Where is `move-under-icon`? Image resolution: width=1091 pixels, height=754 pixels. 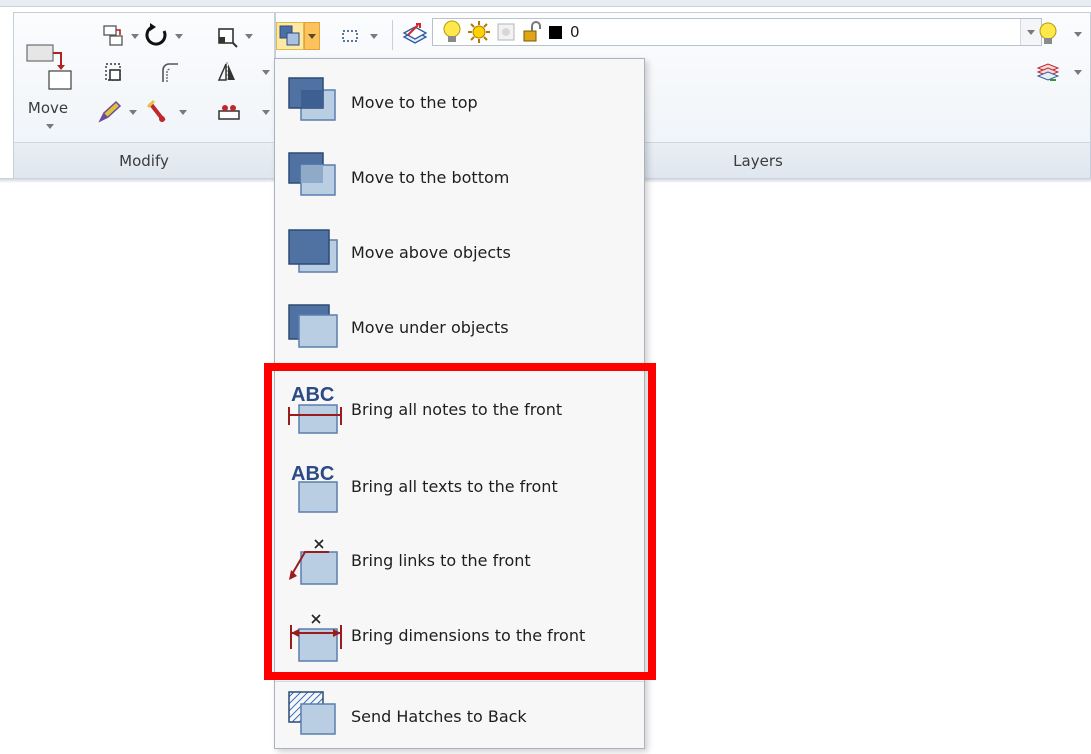
move-under-icon is located at coordinates (313, 325).